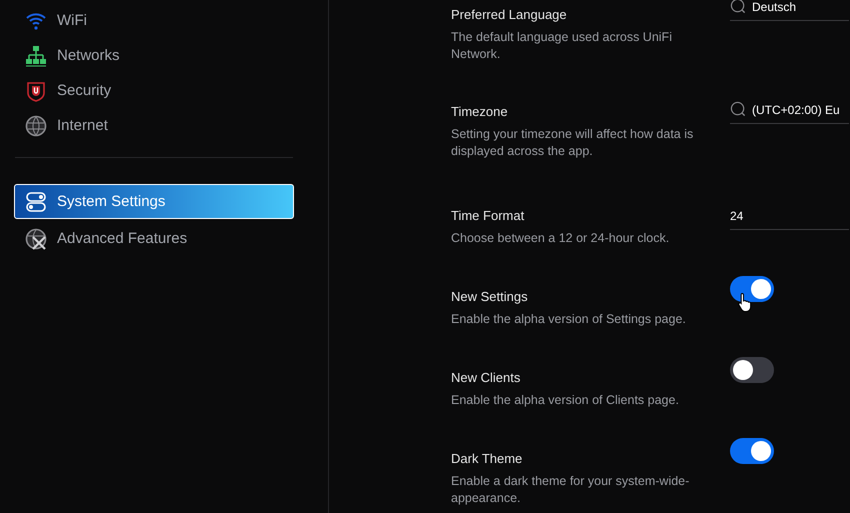  What do you see at coordinates (56, 20) in the screenshot?
I see `sidebar-item: WiFi` at bounding box center [56, 20].